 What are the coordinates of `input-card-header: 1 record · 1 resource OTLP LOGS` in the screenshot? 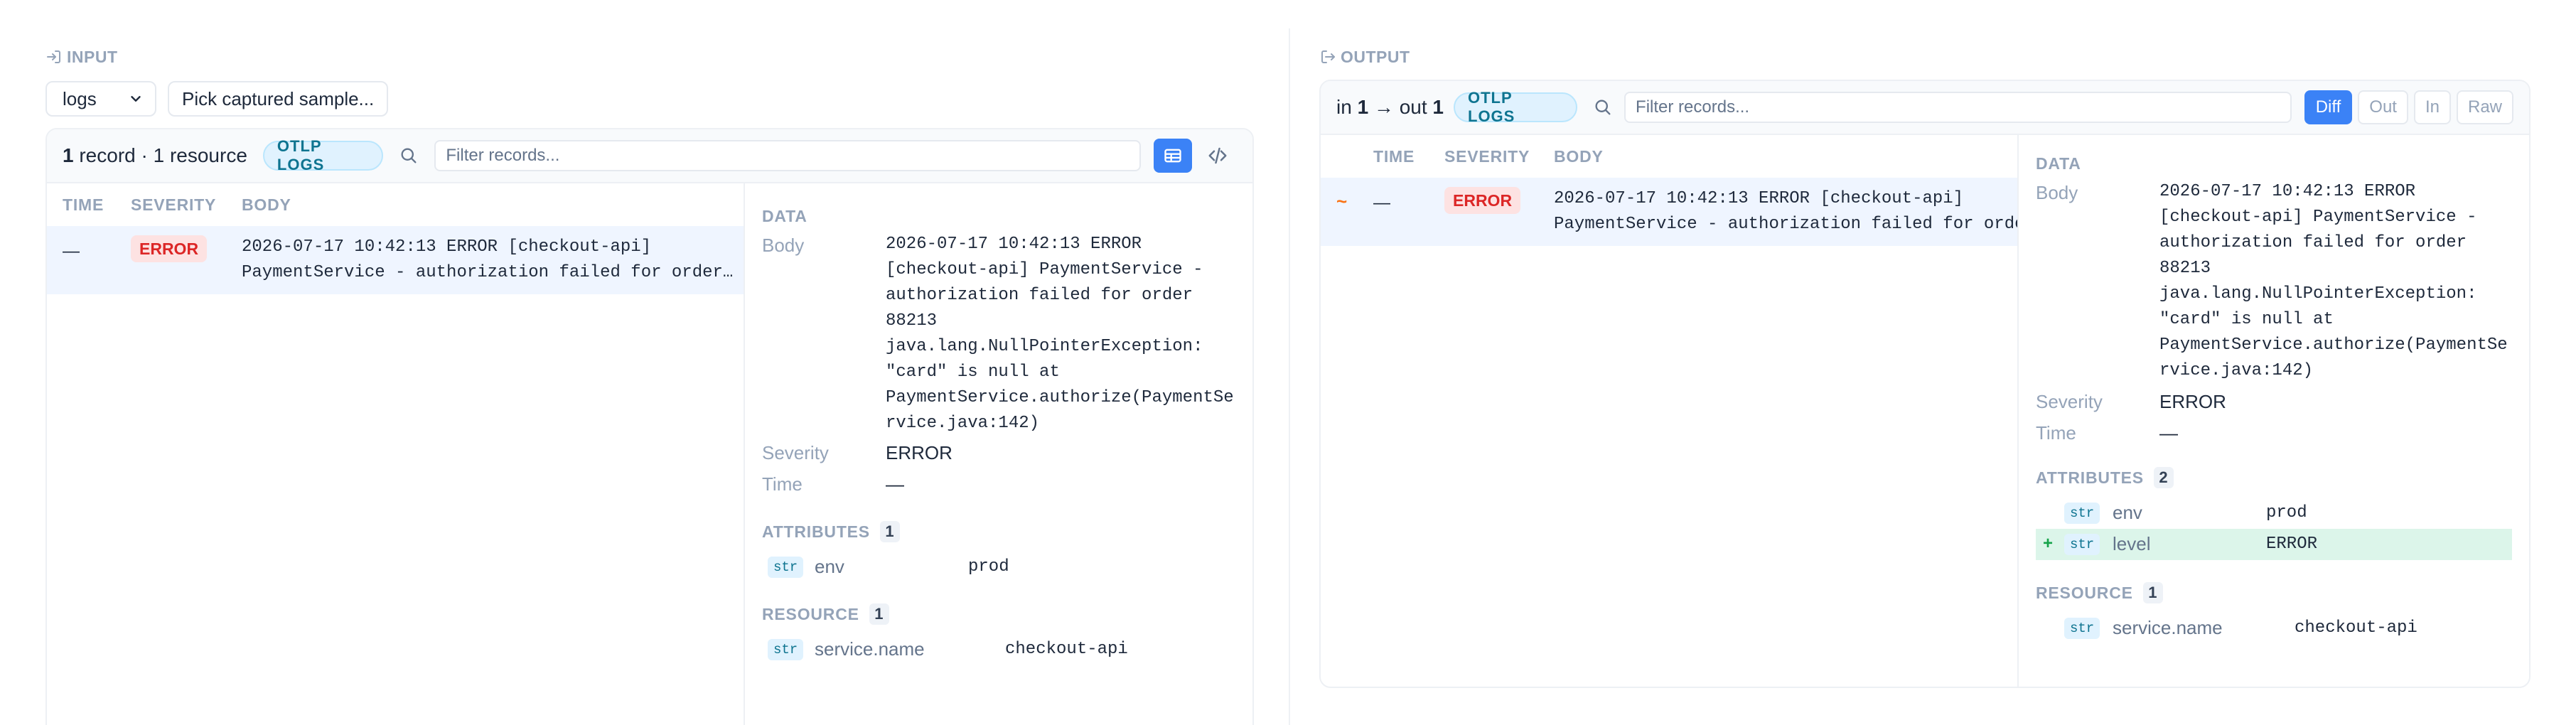 It's located at (649, 156).